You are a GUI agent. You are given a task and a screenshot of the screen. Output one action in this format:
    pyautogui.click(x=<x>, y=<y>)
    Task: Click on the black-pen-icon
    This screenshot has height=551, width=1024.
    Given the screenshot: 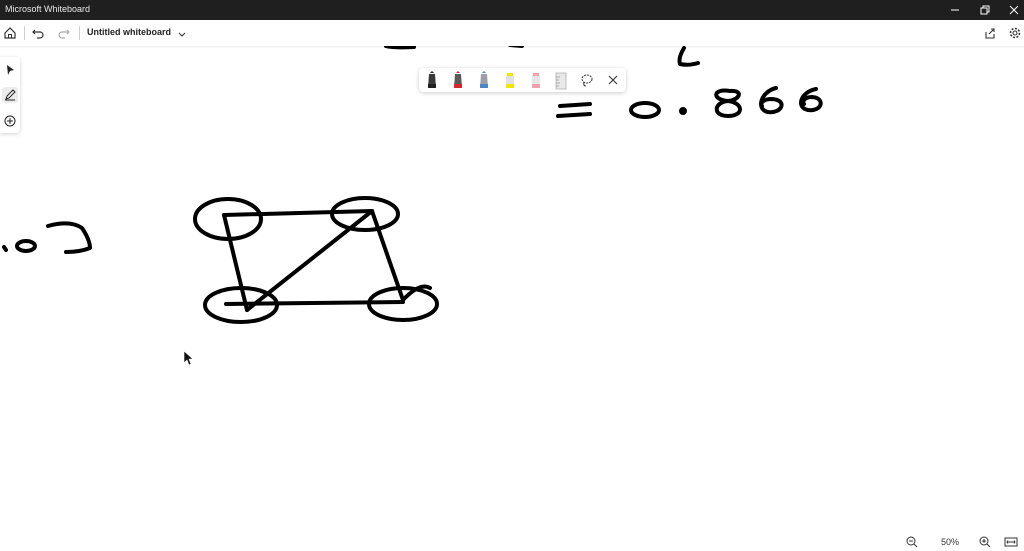 What is the action you would take?
    pyautogui.click(x=432, y=79)
    